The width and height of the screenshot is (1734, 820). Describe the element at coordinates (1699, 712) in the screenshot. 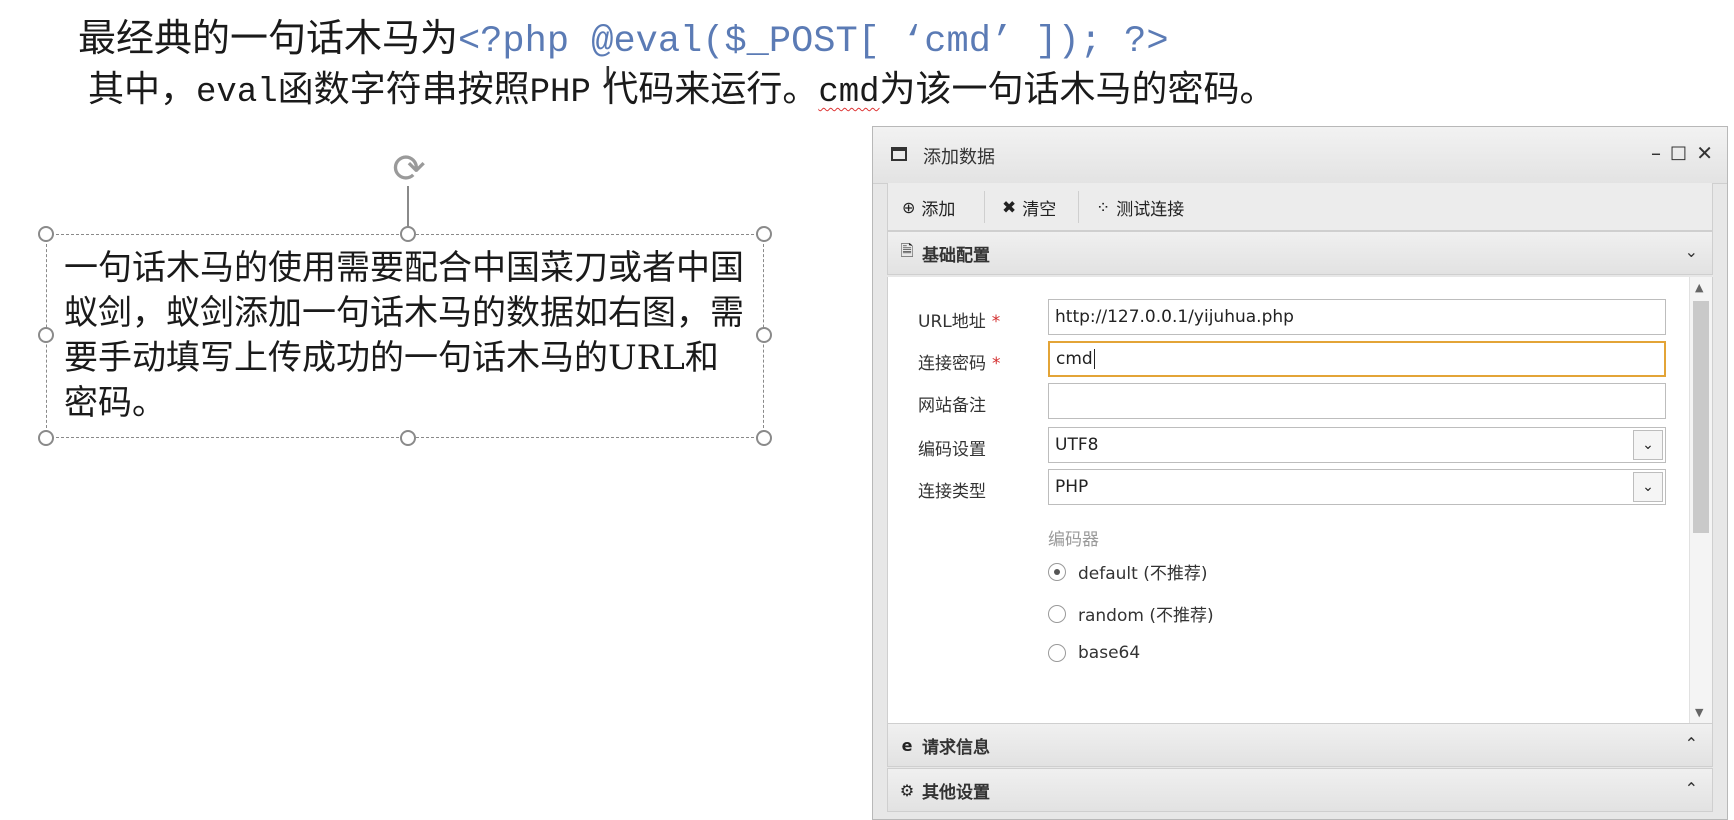

I see `scroll-down-icon: ▼` at that location.